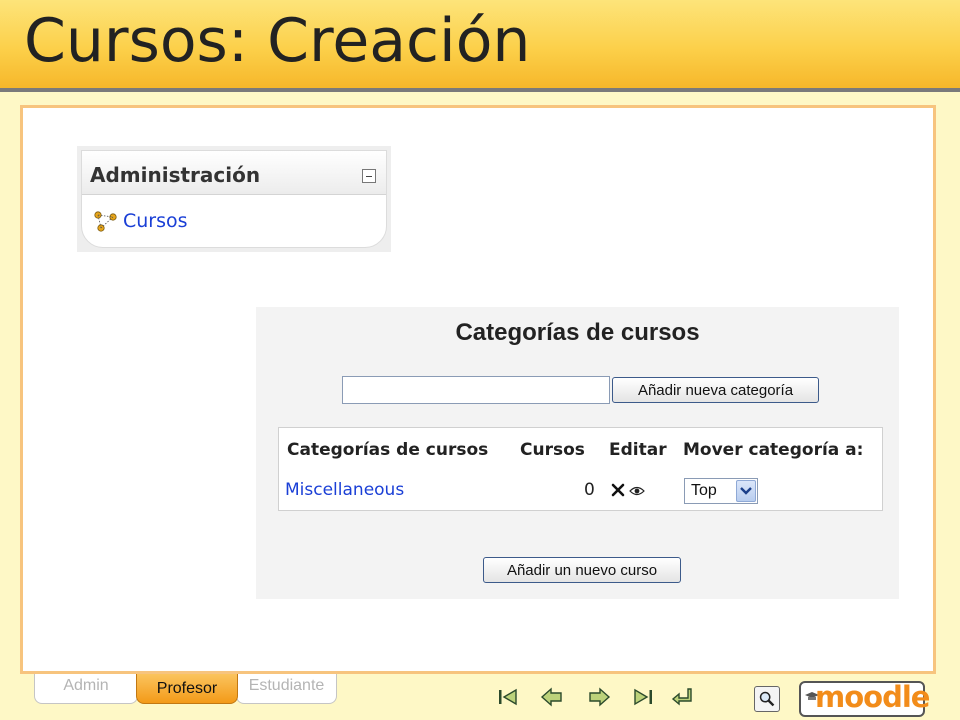  What do you see at coordinates (638, 450) in the screenshot?
I see `header-edit: Editar` at bounding box center [638, 450].